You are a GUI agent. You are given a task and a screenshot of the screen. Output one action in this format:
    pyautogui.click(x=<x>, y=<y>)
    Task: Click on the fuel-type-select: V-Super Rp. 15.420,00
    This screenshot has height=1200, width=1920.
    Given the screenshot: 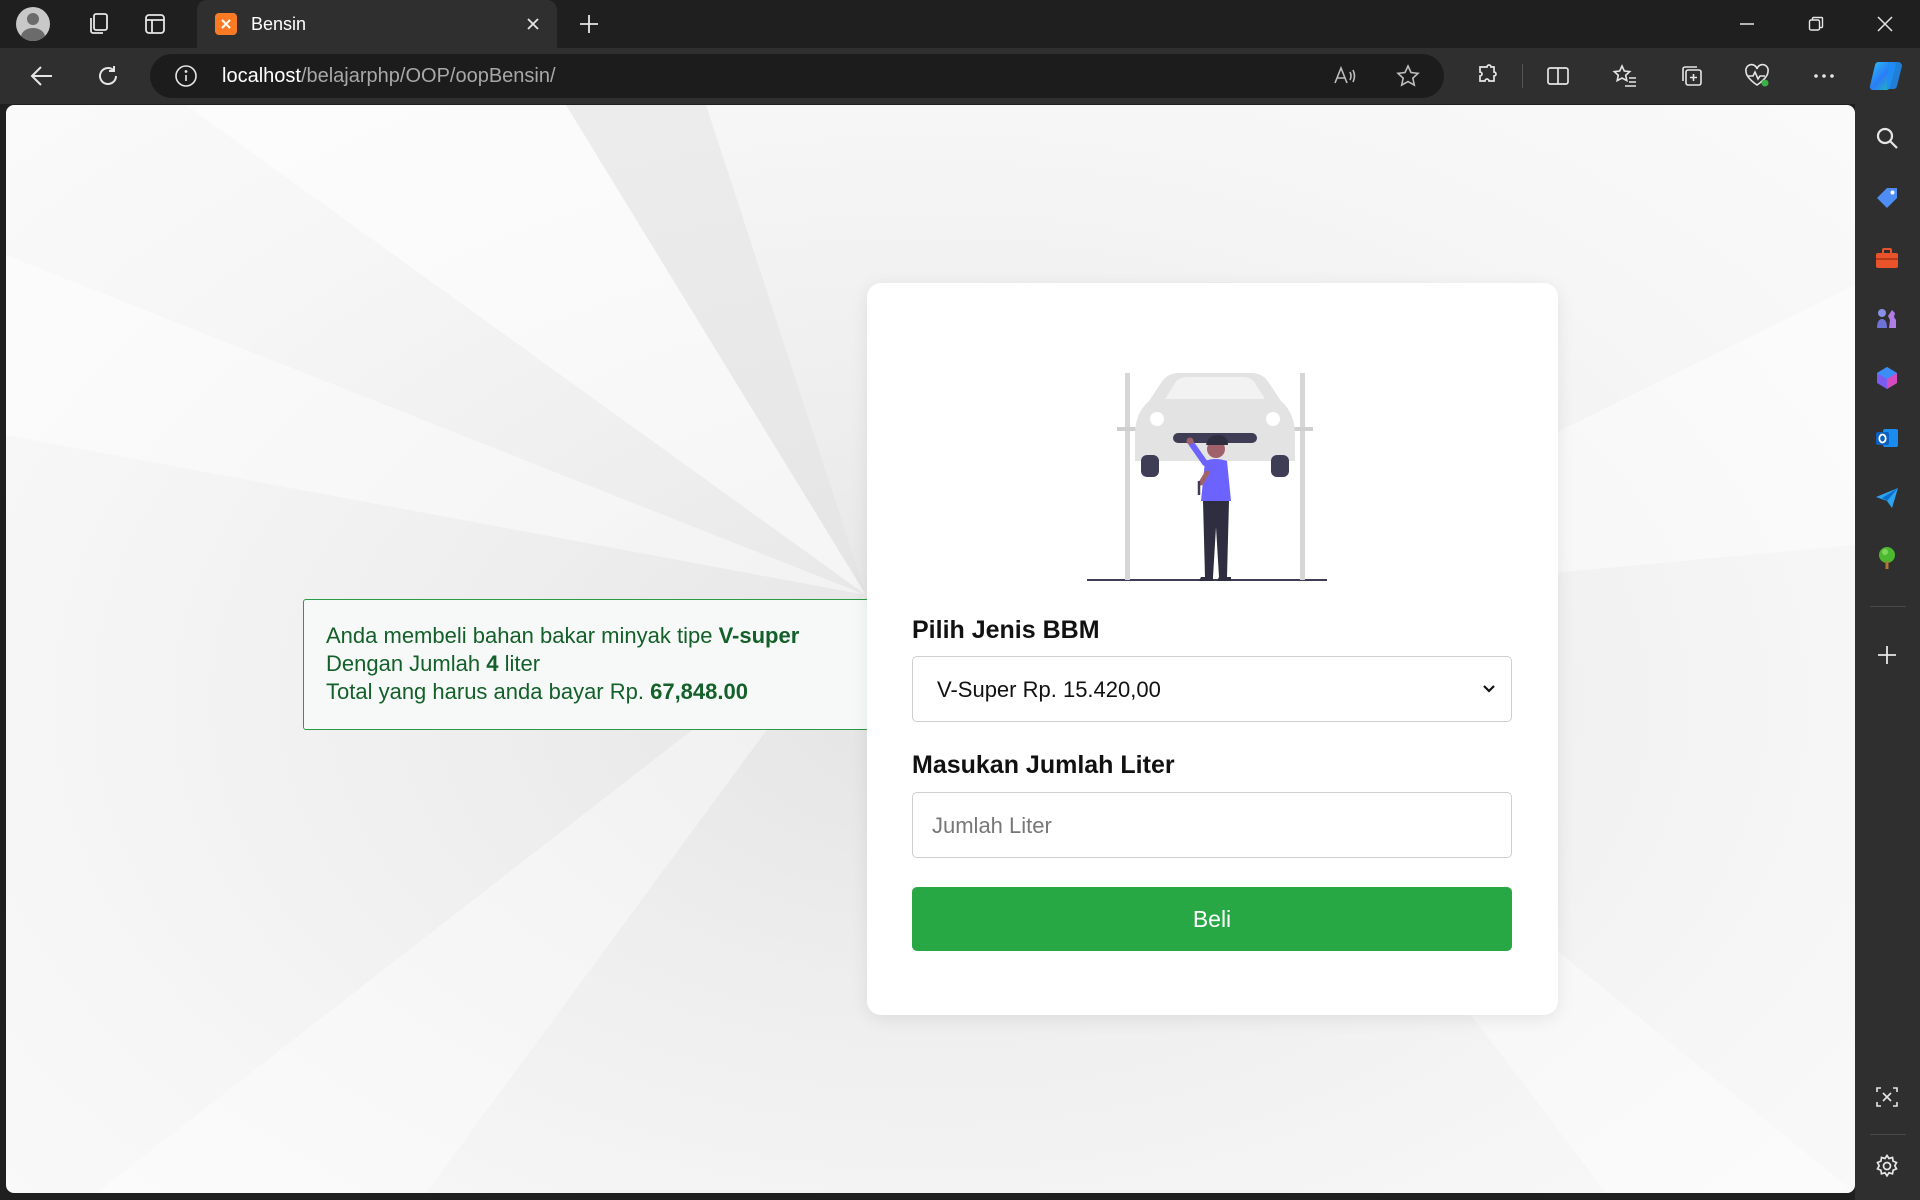 What is the action you would take?
    pyautogui.click(x=1212, y=689)
    